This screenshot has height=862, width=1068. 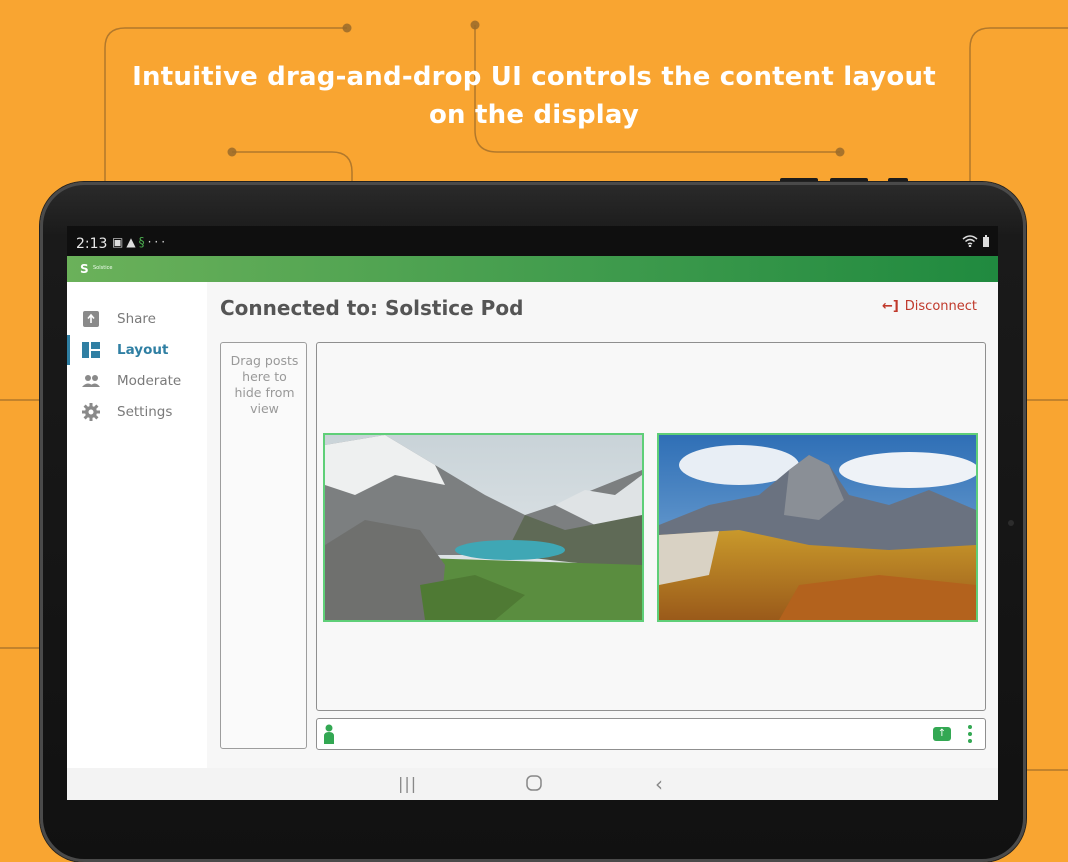 What do you see at coordinates (372, 308) in the screenshot?
I see `page-title: Connected to: Solstice Pod` at bounding box center [372, 308].